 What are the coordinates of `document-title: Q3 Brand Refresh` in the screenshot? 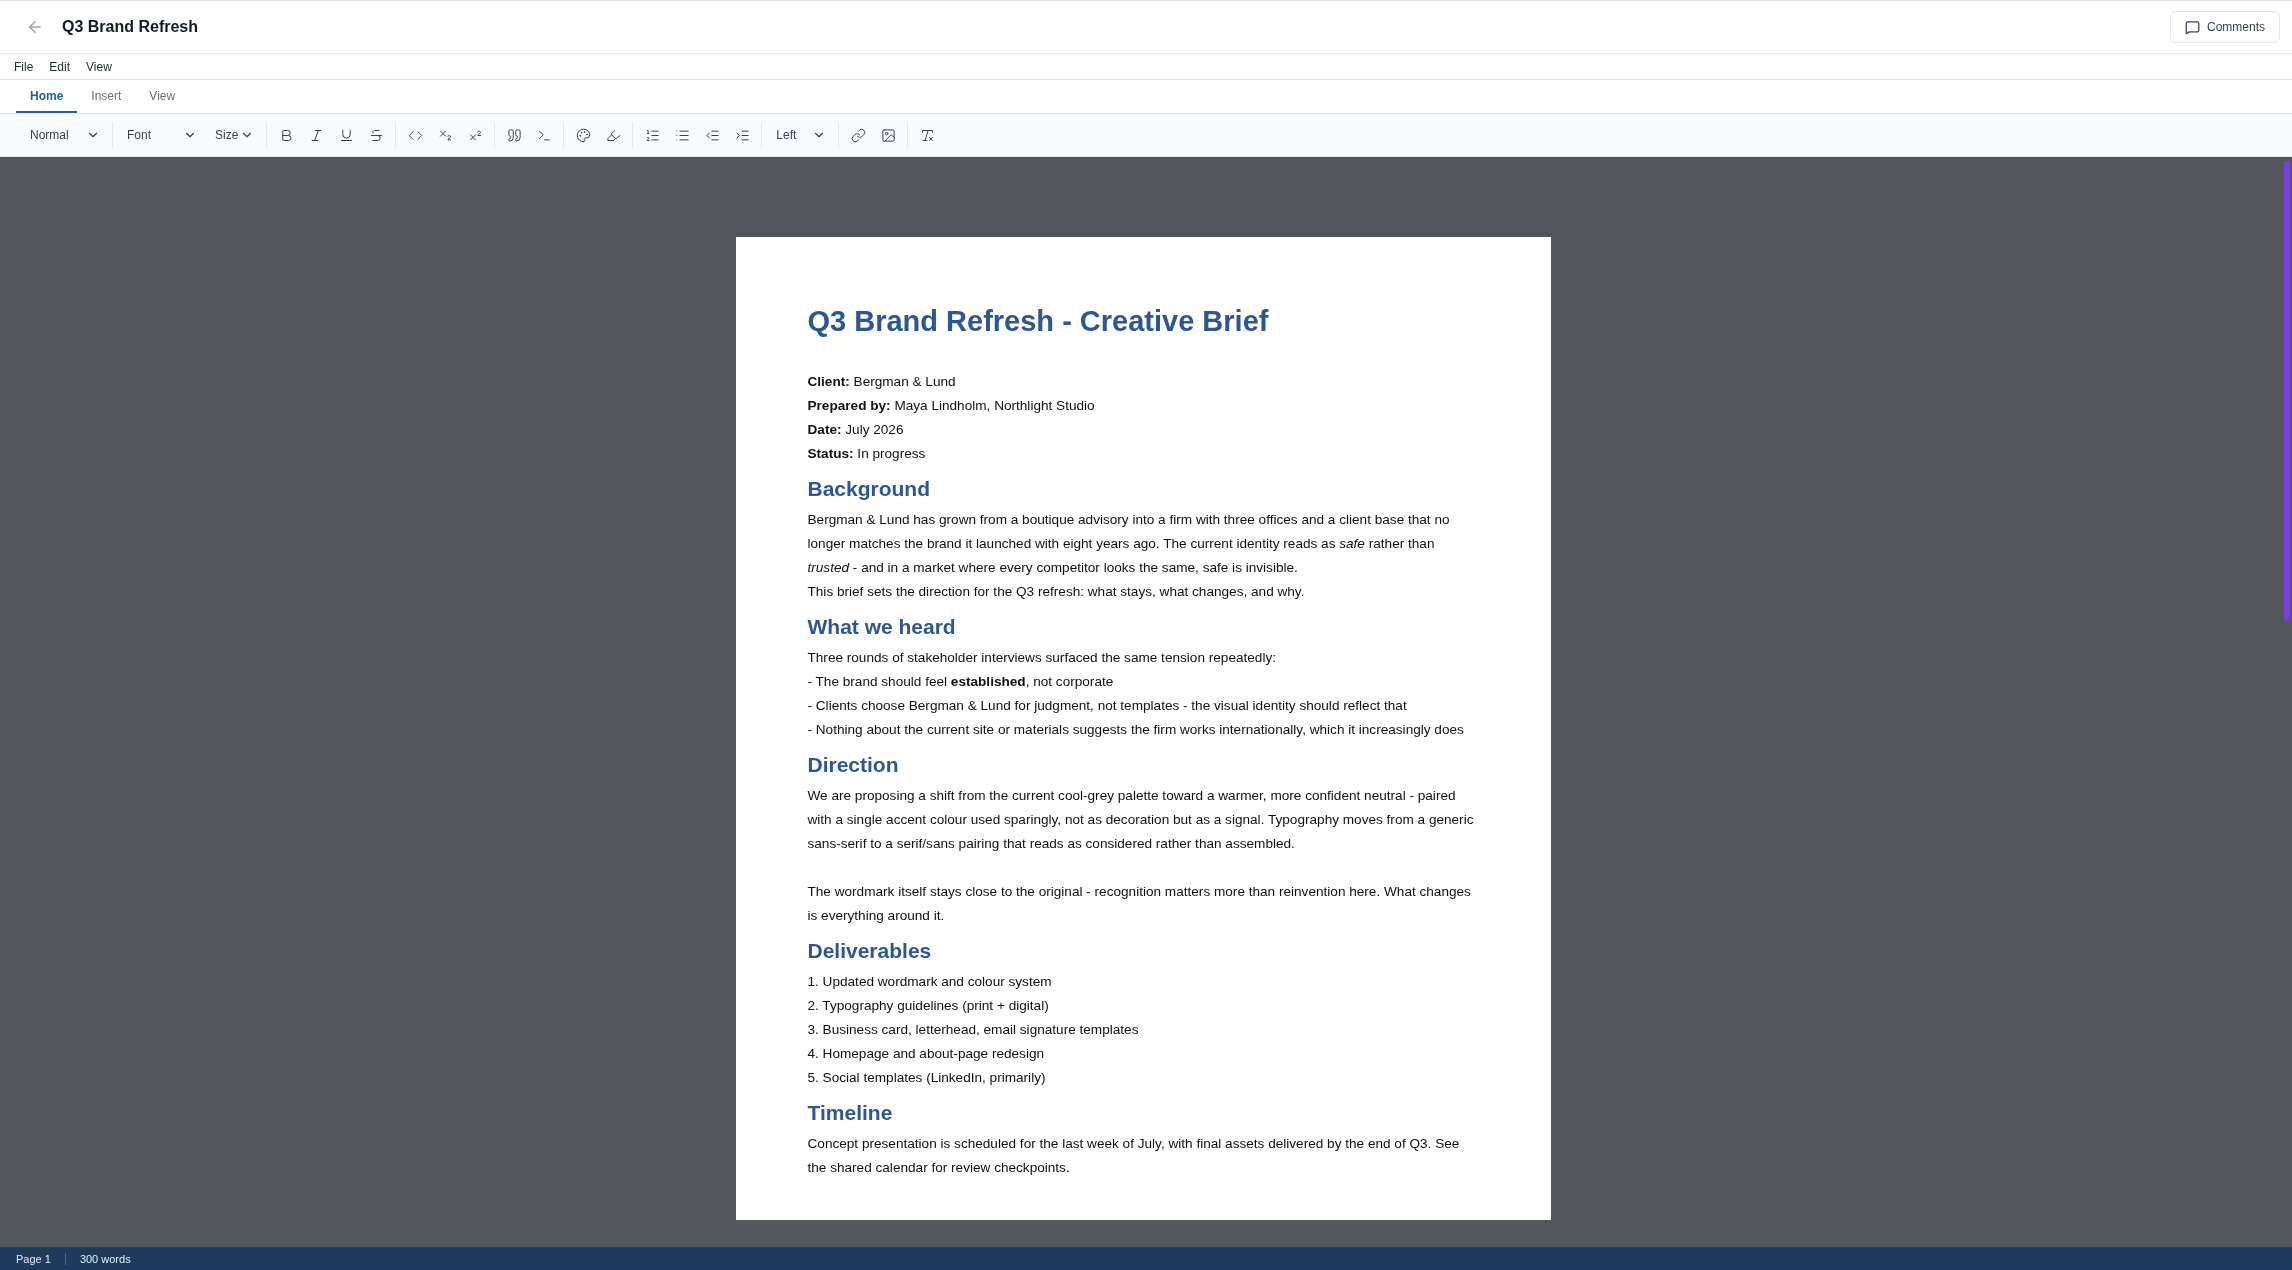 It's located at (131, 27).